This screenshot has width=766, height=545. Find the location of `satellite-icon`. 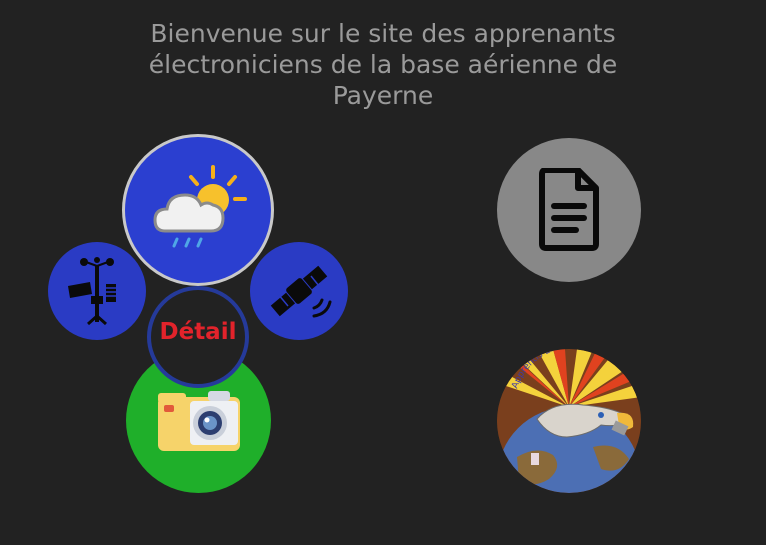

satellite-icon is located at coordinates (301, 291).